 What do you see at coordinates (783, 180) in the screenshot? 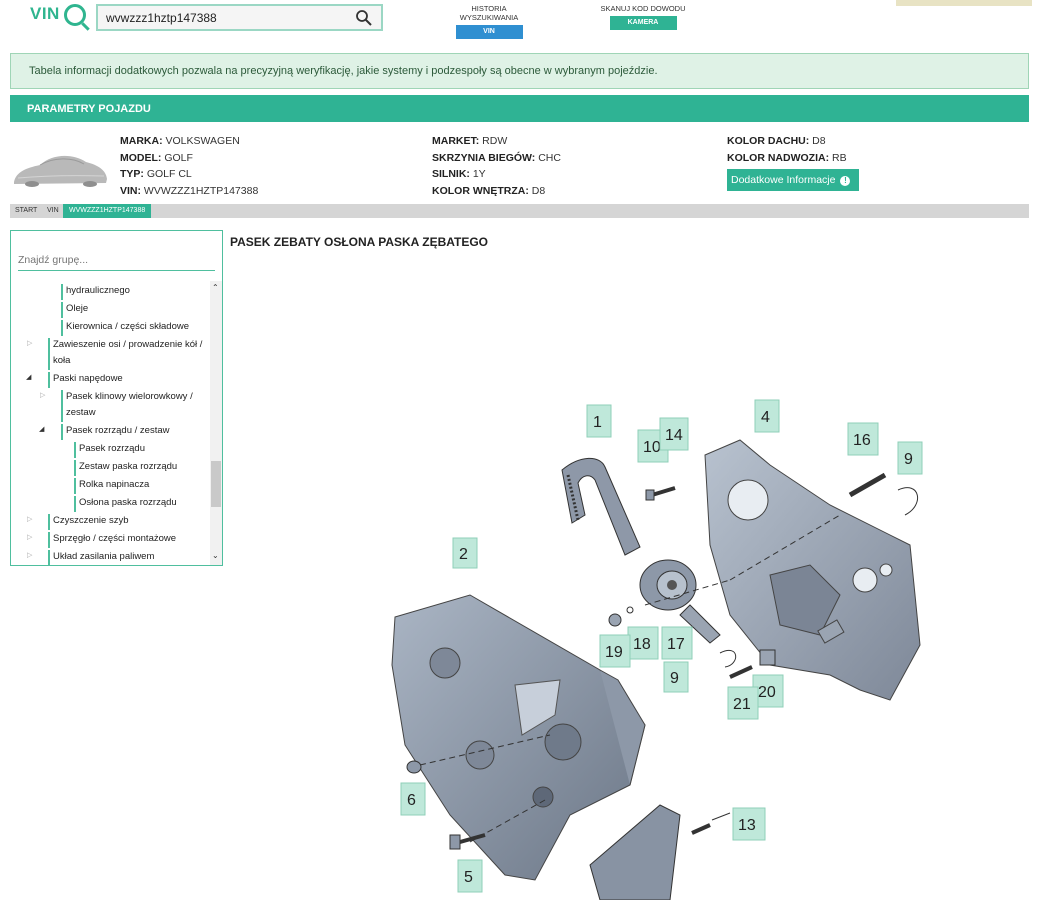
I see `additional-info-label: Dodatkowe Informacje` at bounding box center [783, 180].